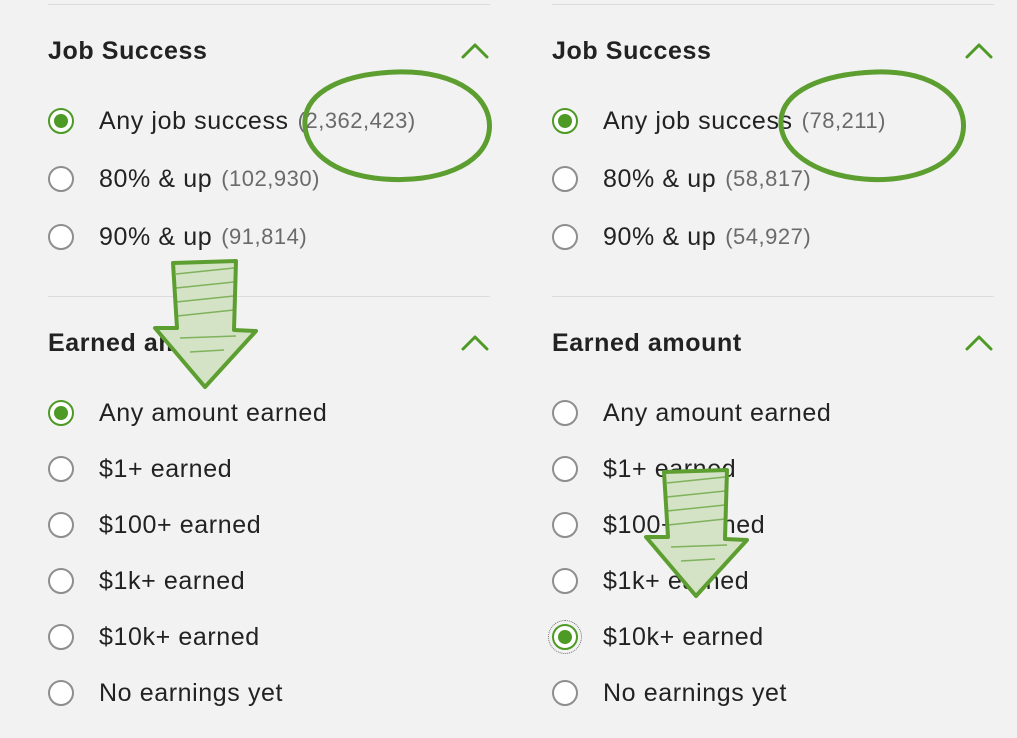 This screenshot has height=738, width=1017. I want to click on radio-option-90-up: 90% & up (54,927), so click(681, 237).